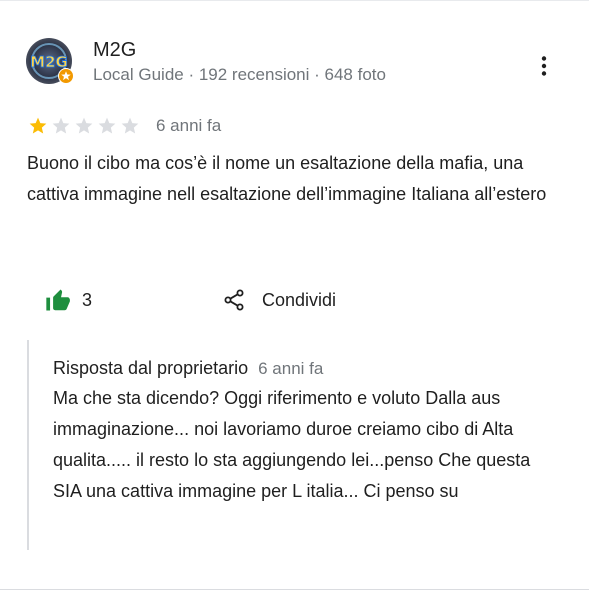  I want to click on top-divider, so click(294, 0).